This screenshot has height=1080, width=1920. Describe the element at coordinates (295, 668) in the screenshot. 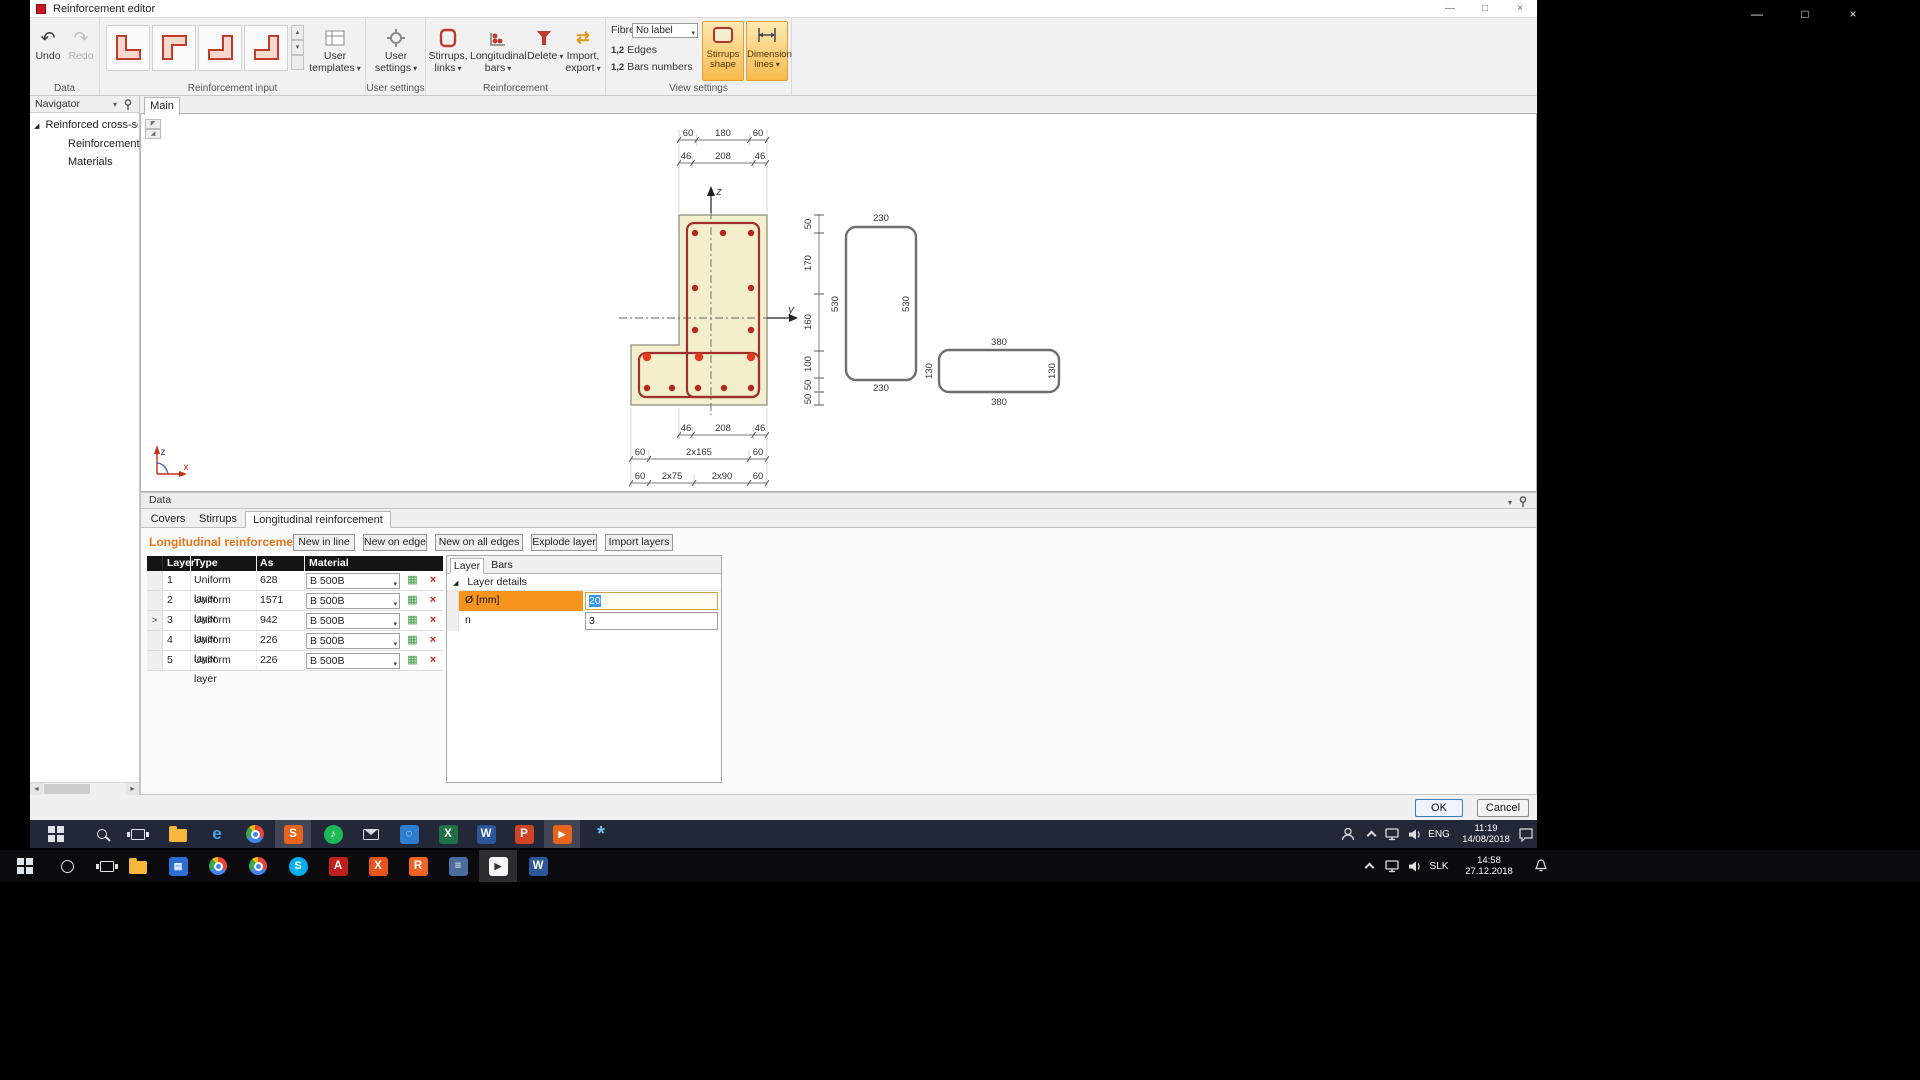

I see `table-row: 5 Uniform layer 226 B 500B ▾ ▦ ×` at that location.